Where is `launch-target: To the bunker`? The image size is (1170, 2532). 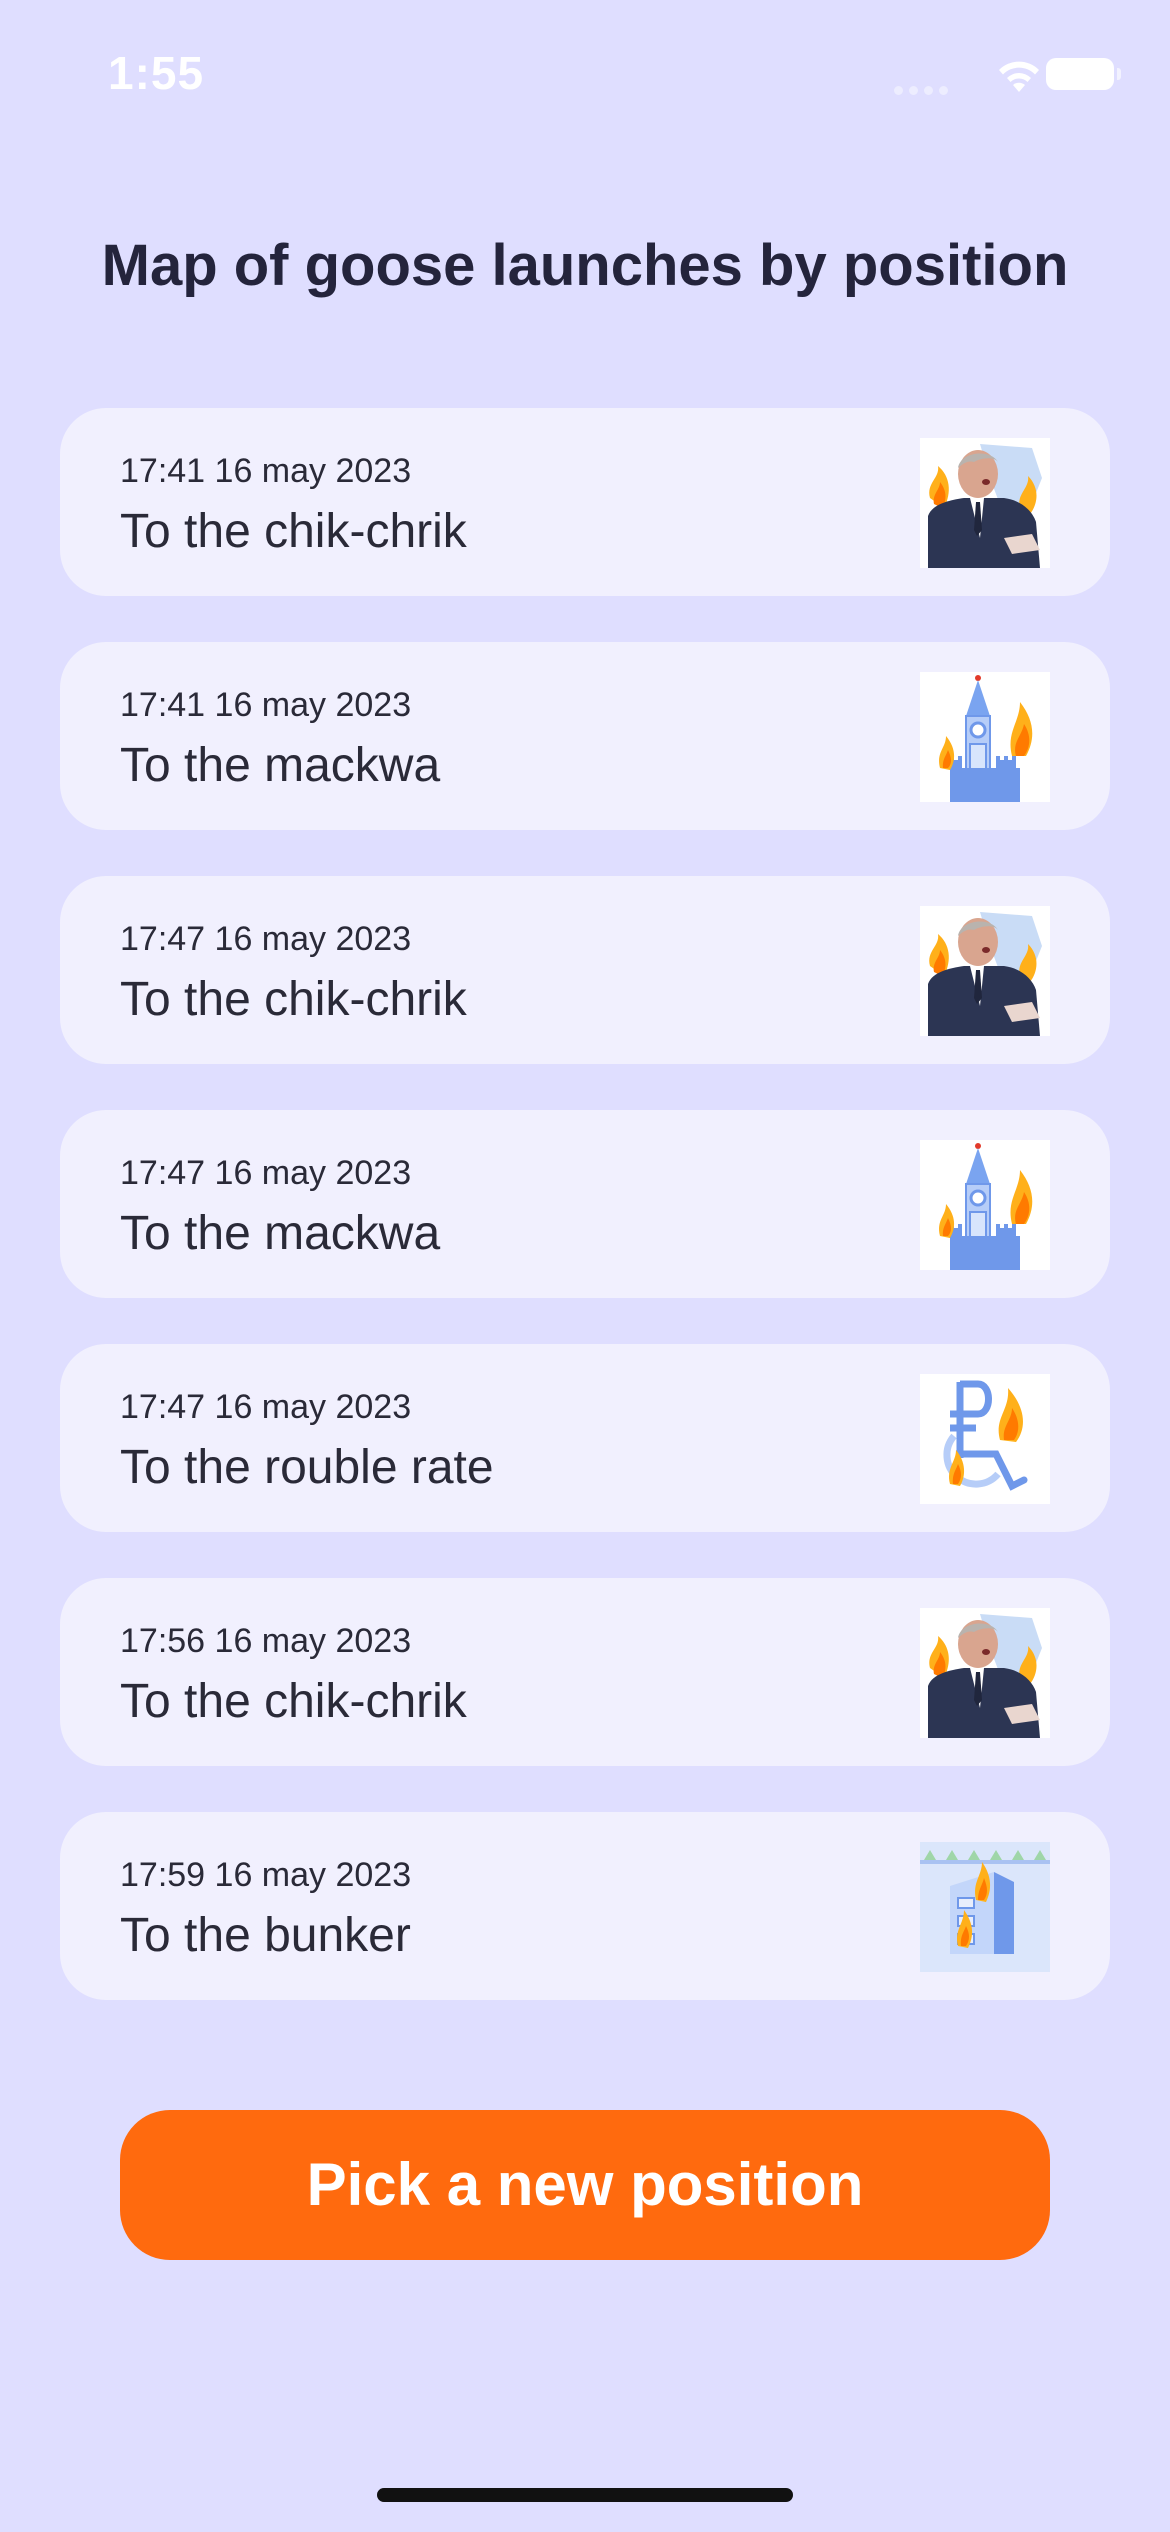
launch-target: To the bunker is located at coordinates (265, 1935).